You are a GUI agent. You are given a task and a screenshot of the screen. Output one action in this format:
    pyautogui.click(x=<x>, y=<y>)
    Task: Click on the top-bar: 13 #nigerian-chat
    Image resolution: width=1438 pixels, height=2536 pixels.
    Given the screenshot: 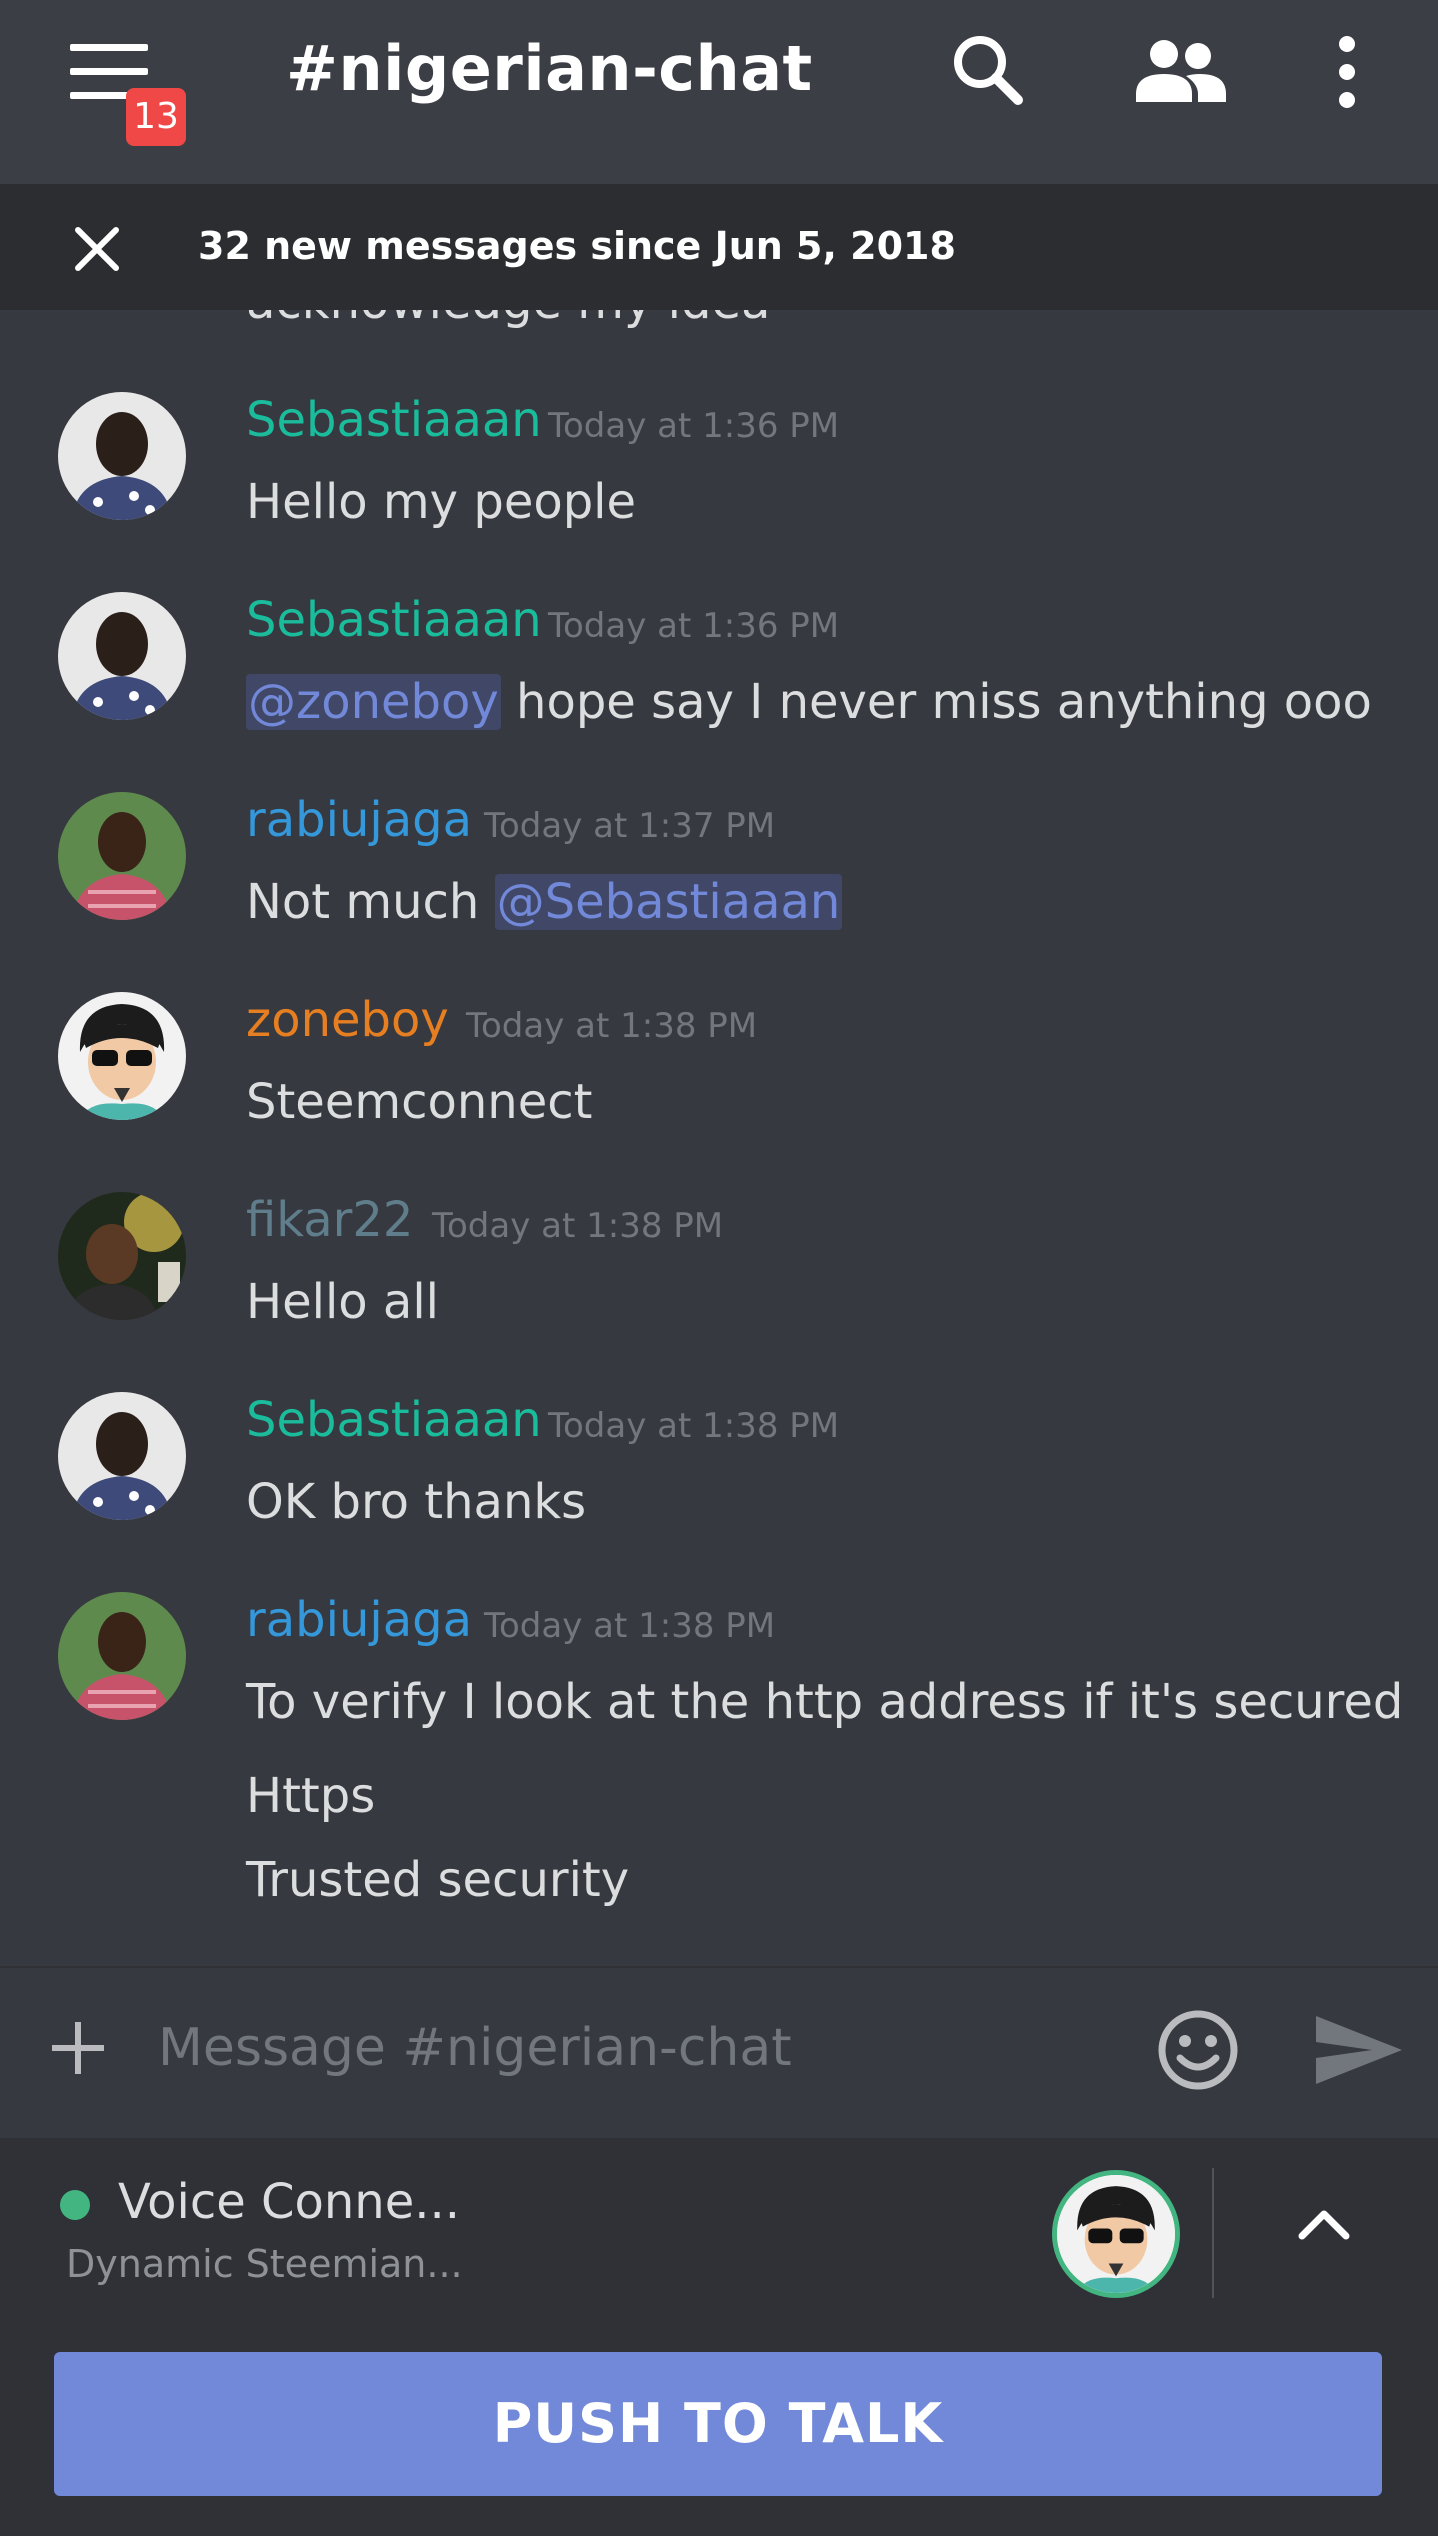 What is the action you would take?
    pyautogui.click(x=719, y=92)
    